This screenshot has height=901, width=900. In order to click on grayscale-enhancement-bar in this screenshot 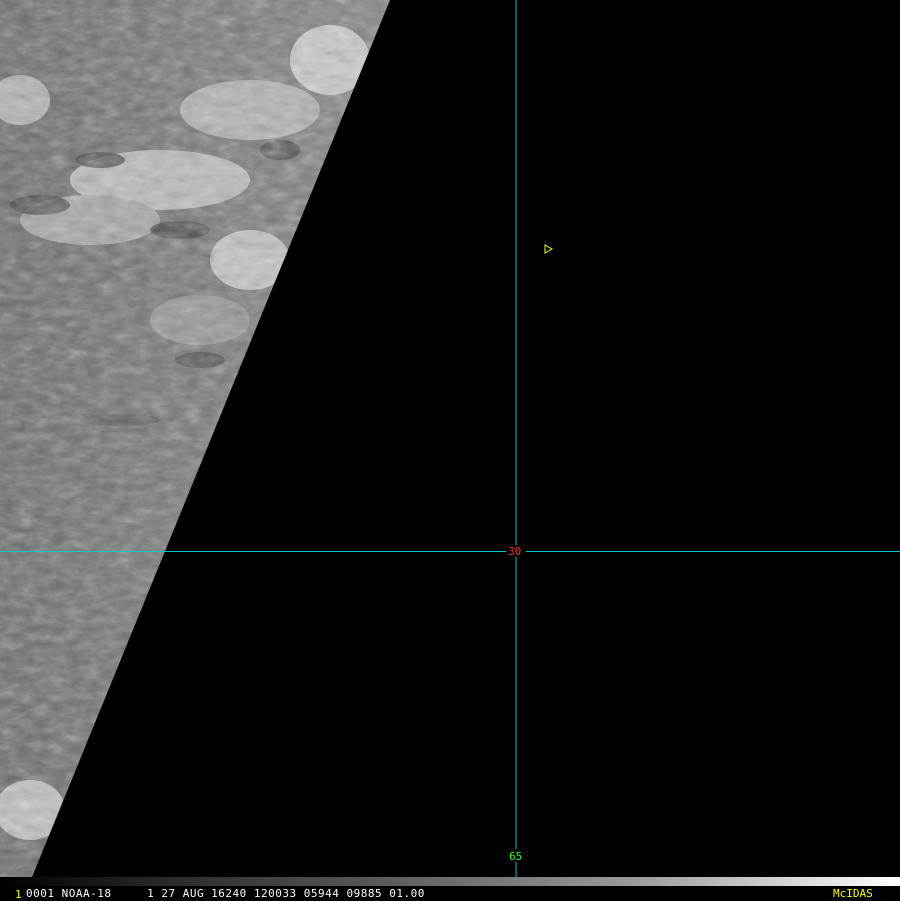, I will do `click(450, 881)`.